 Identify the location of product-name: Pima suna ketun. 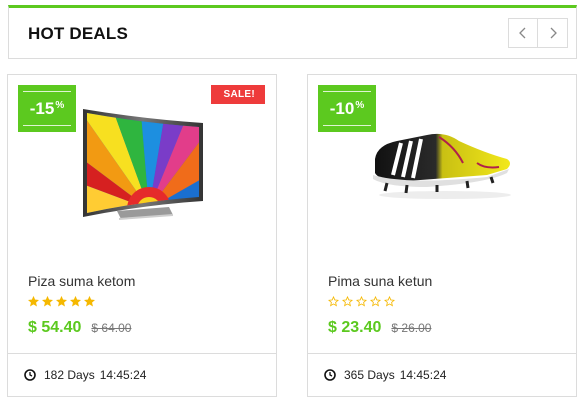
(380, 281).